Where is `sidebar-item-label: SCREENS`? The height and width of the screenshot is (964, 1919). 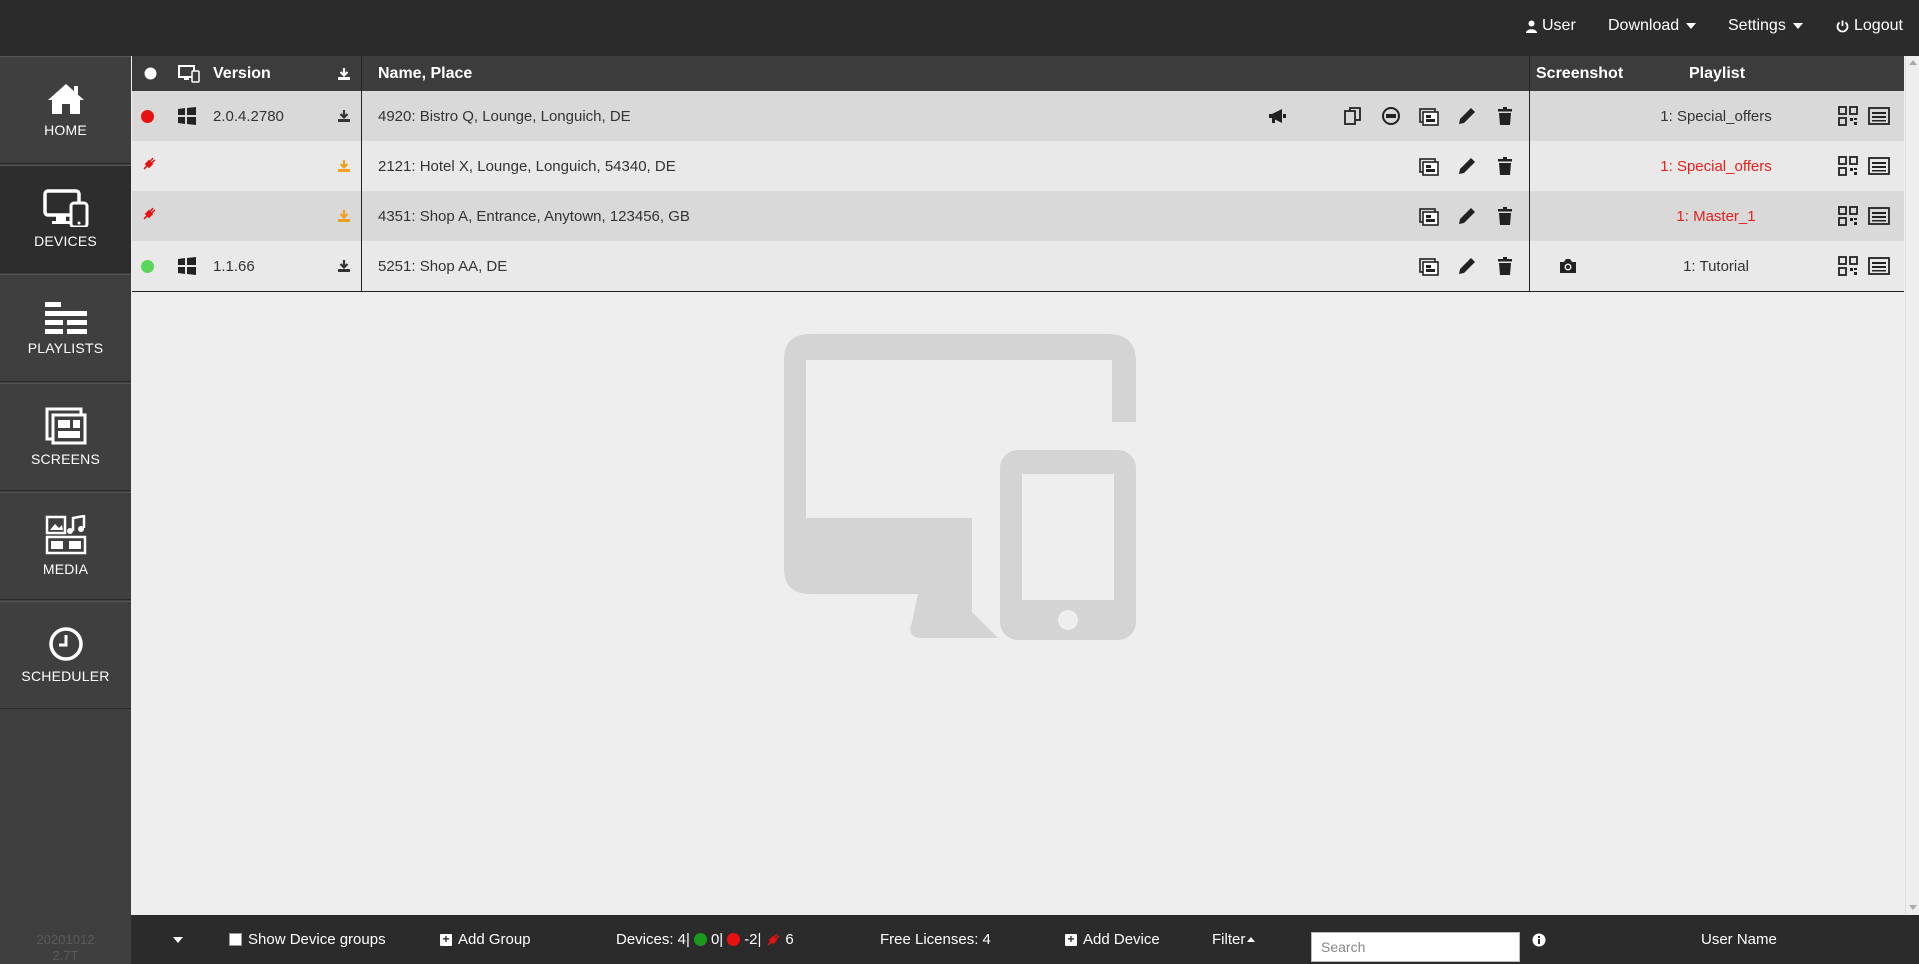 sidebar-item-label: SCREENS is located at coordinates (65, 459).